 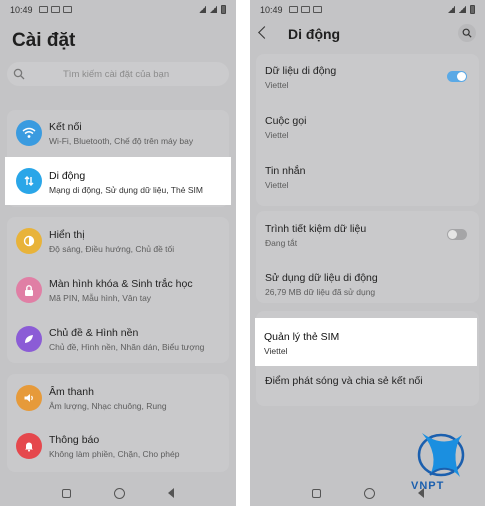 What do you see at coordinates (302, 337) in the screenshot?
I see `item-title: Quản lý thẻ SIM` at bounding box center [302, 337].